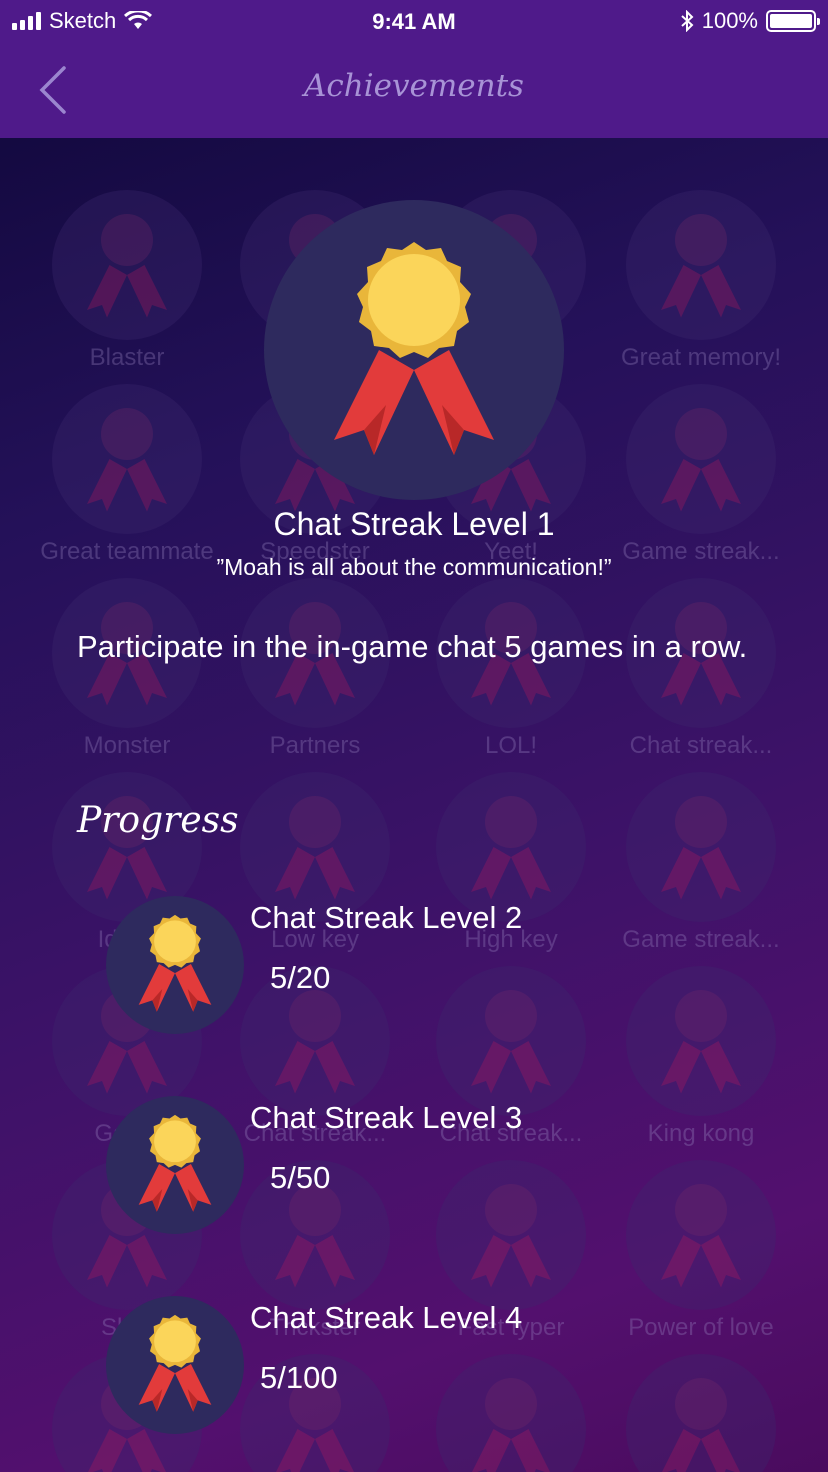 The width and height of the screenshot is (828, 1472). What do you see at coordinates (299, 1377) in the screenshot?
I see `progress-item-count: 5/100` at bounding box center [299, 1377].